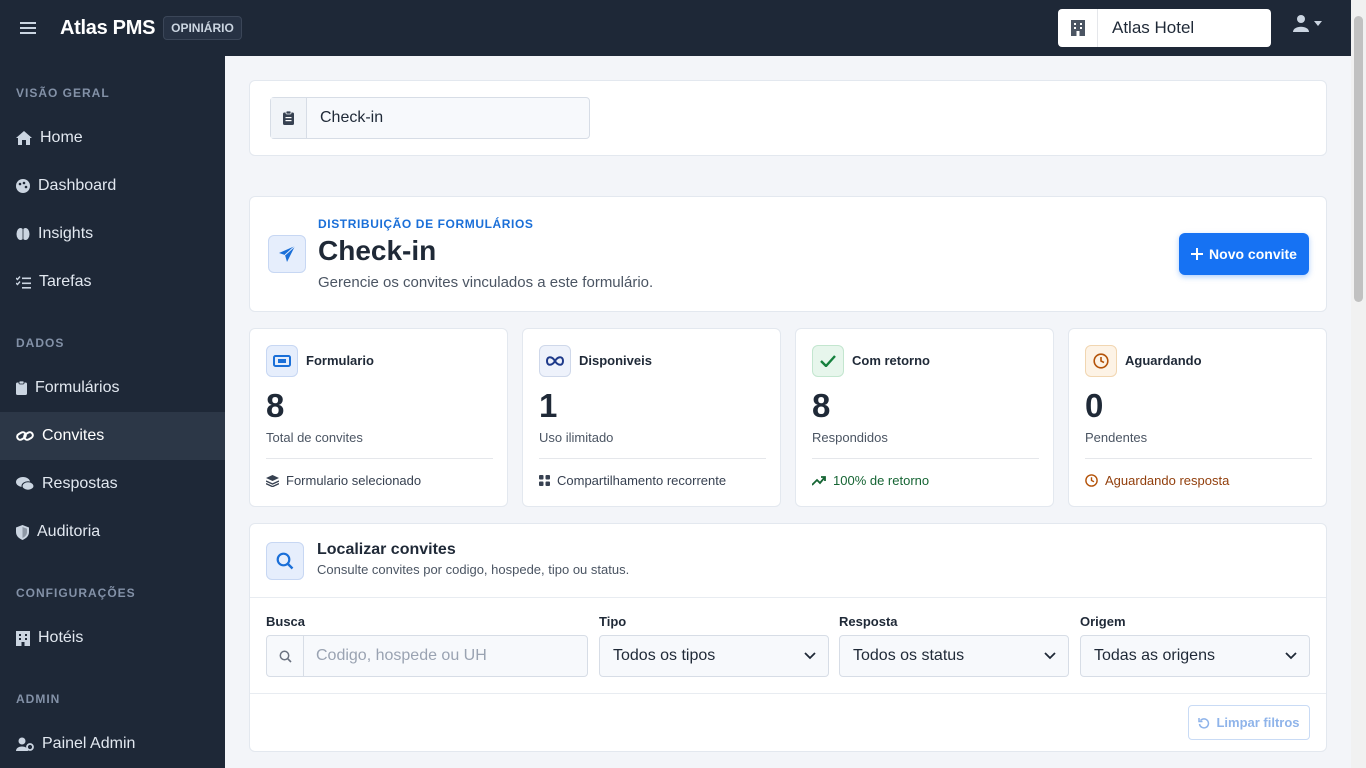 This screenshot has width=1366, height=768. What do you see at coordinates (112, 282) in the screenshot?
I see `sidebar-item-tarefas: Tarefas` at bounding box center [112, 282].